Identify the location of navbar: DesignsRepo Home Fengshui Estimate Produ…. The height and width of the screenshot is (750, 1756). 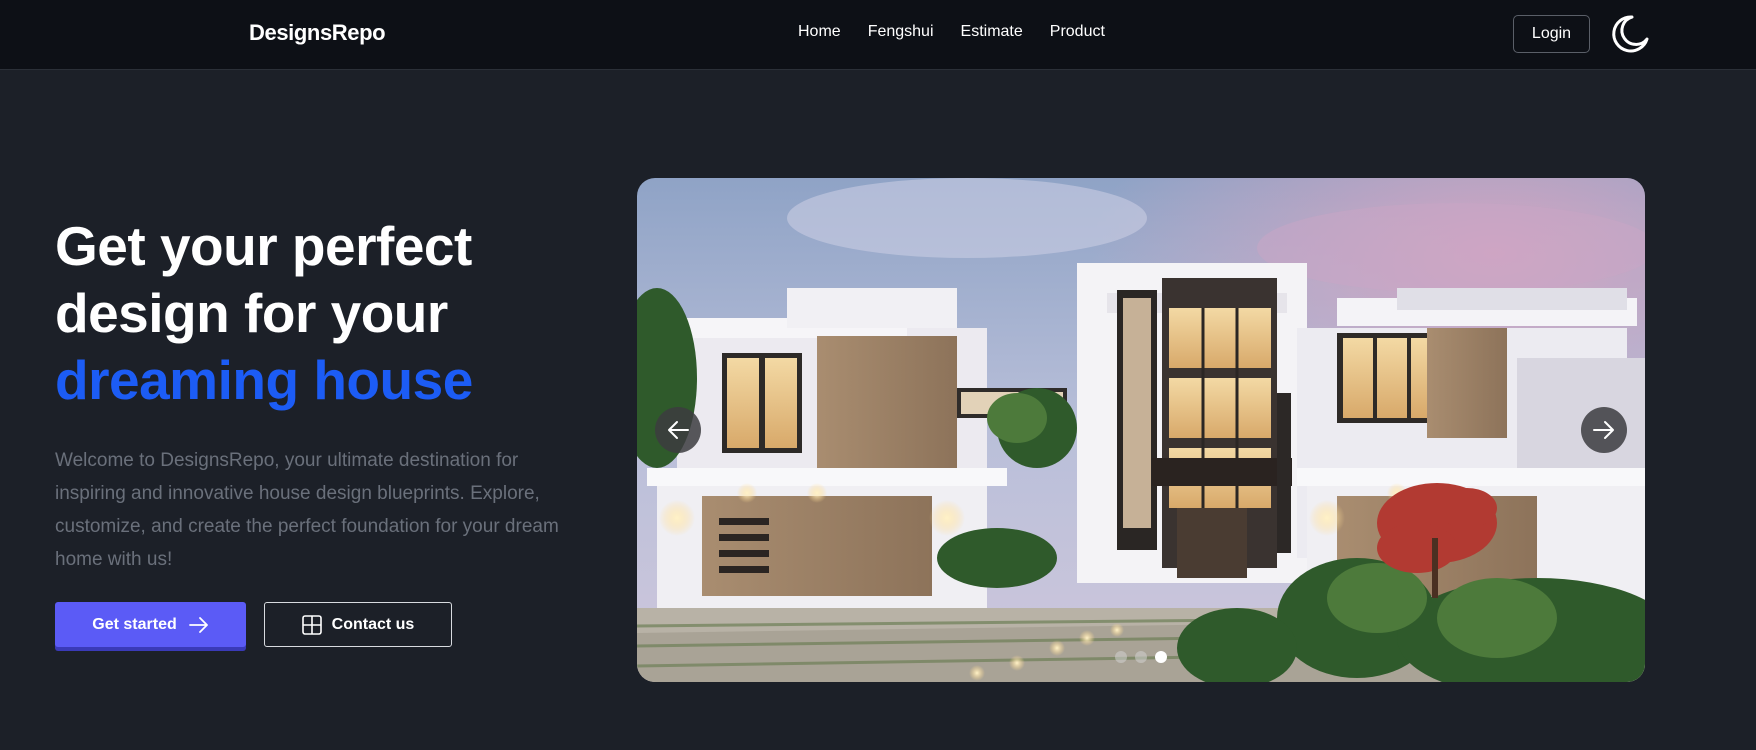
(878, 35).